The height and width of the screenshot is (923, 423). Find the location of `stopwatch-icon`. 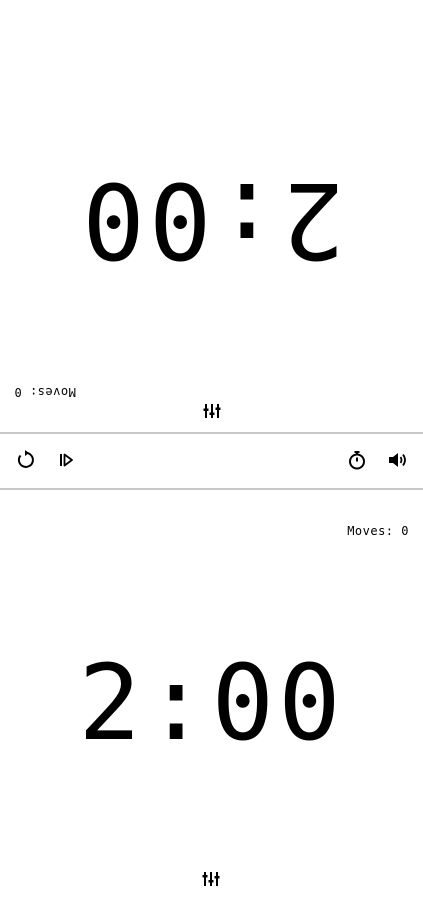

stopwatch-icon is located at coordinates (357, 462).